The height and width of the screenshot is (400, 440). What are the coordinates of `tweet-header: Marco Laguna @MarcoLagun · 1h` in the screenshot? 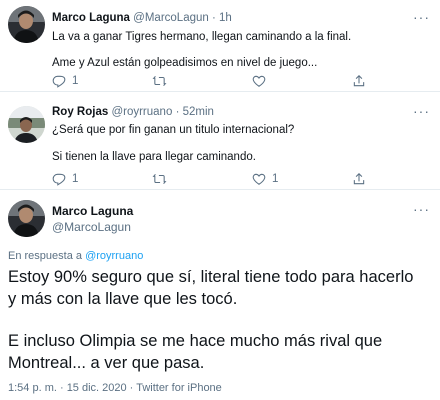 It's located at (142, 18).